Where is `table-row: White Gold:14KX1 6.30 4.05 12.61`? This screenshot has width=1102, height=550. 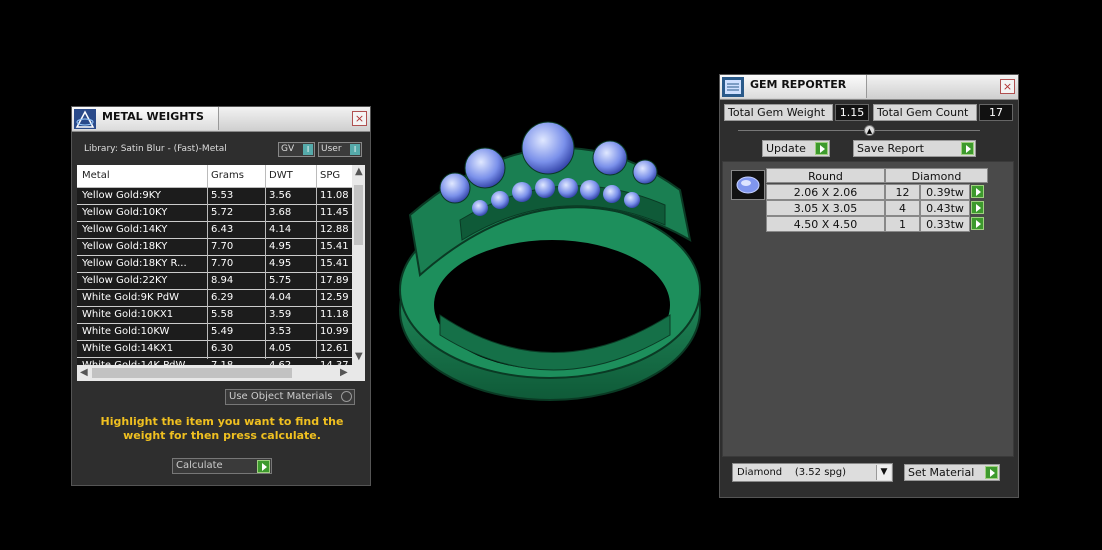
table-row: White Gold:14KX1 6.30 4.05 12.61 is located at coordinates (214, 349).